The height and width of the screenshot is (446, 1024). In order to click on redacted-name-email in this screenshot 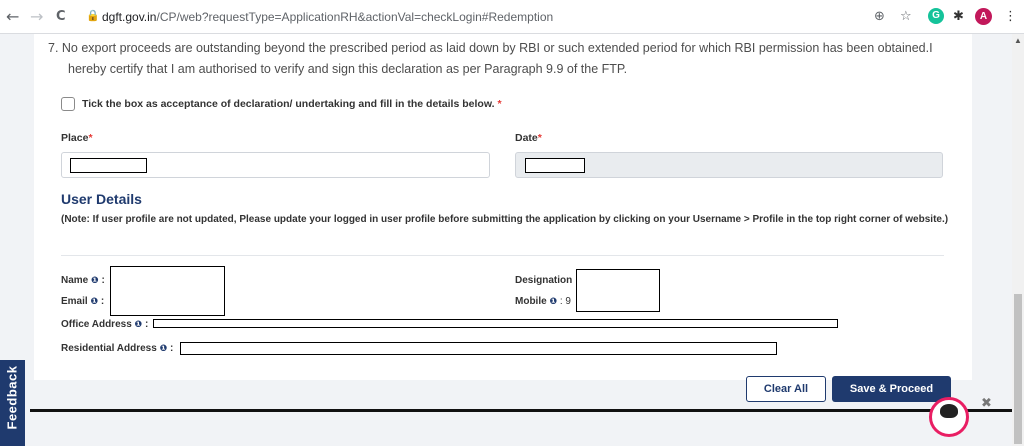, I will do `click(167, 291)`.